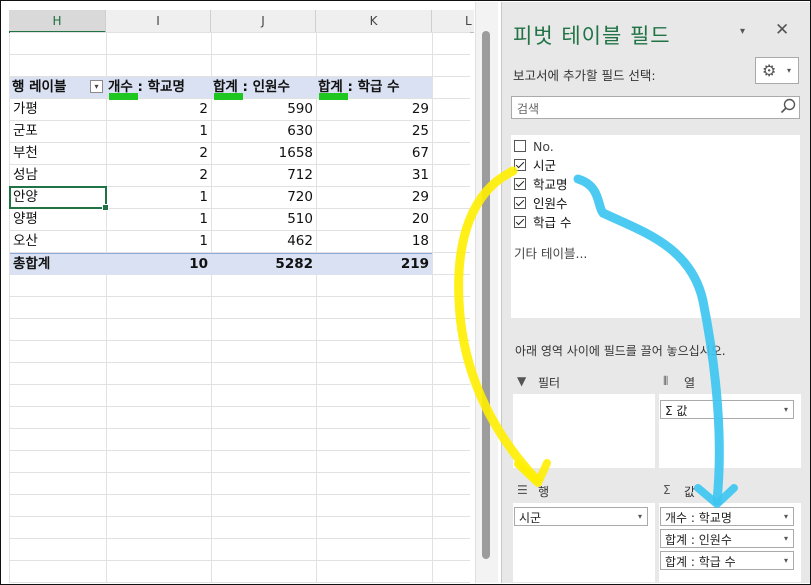 This screenshot has width=811, height=585. Describe the element at coordinates (581, 516) in the screenshot. I see `rows-item-sigun: 시군 ▾` at that location.